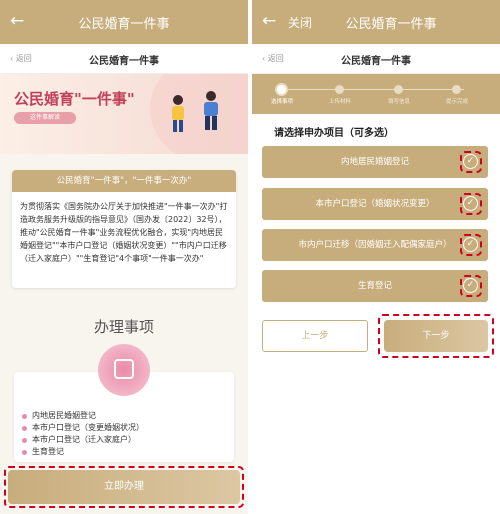  What do you see at coordinates (334, 133) in the screenshot?
I see `choose-label: 请选择申办项目（可多选）` at bounding box center [334, 133].